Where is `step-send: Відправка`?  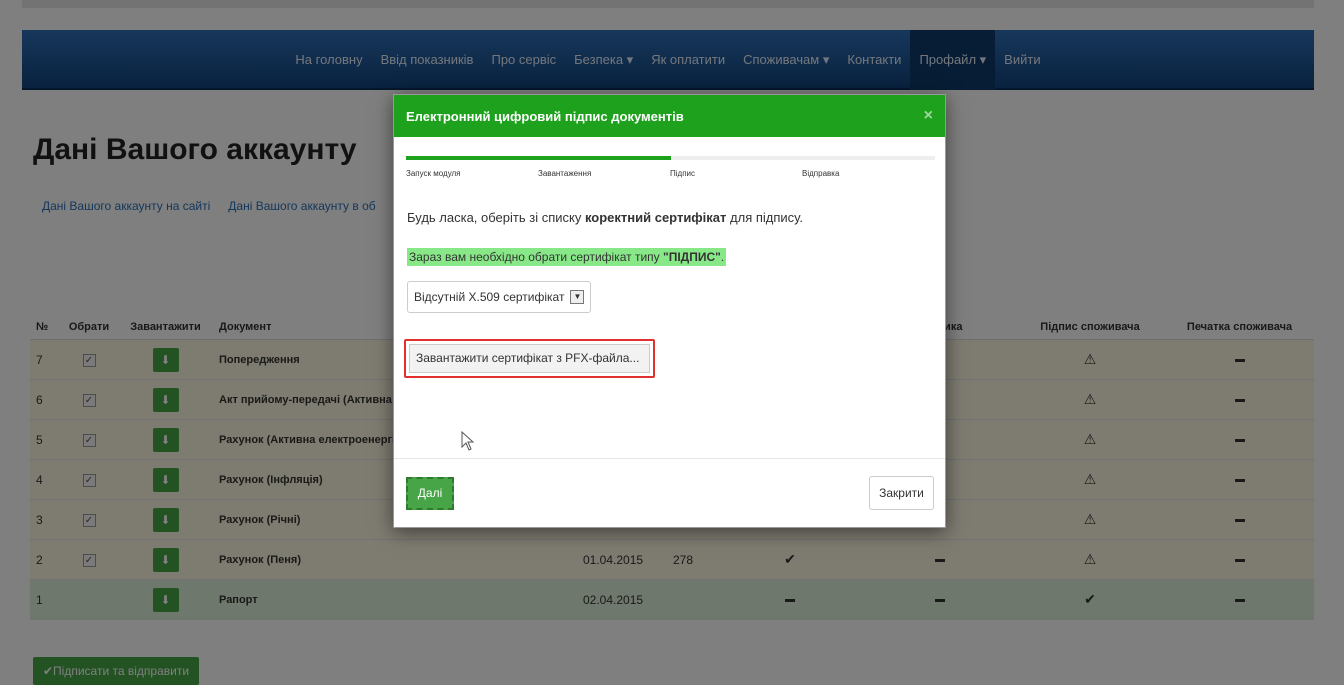 step-send: Відправка is located at coordinates (821, 173).